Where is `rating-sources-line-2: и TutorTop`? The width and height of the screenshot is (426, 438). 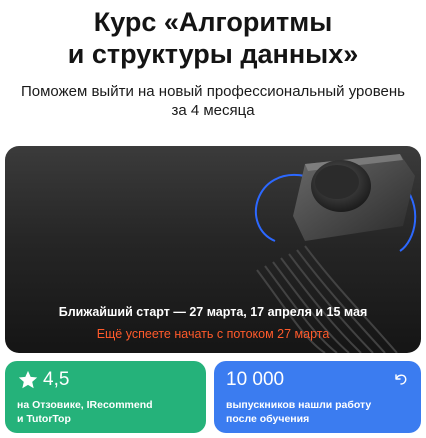
rating-sources-line-2: и TutorTop is located at coordinates (44, 419).